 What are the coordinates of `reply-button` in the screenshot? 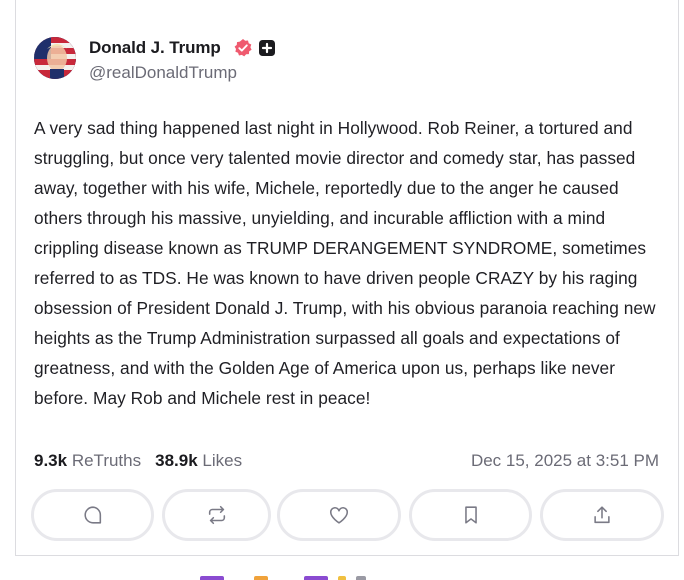 It's located at (92, 515).